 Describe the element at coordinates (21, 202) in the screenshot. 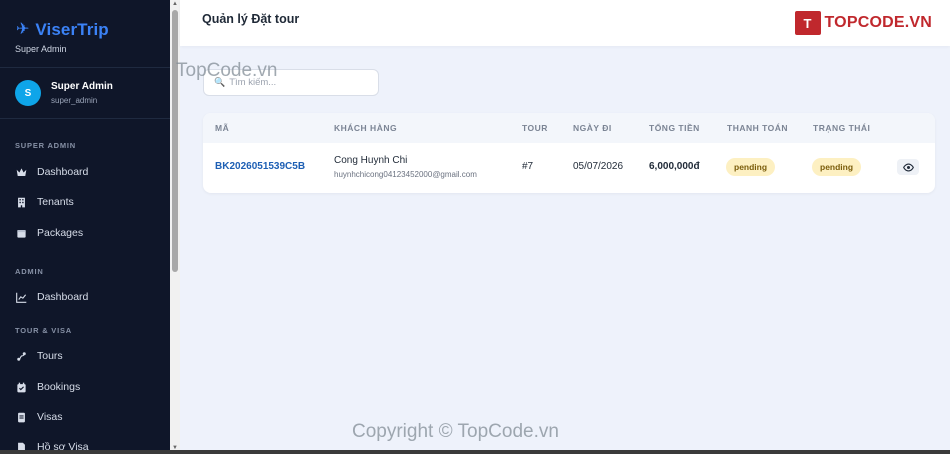

I see `building-icon` at that location.